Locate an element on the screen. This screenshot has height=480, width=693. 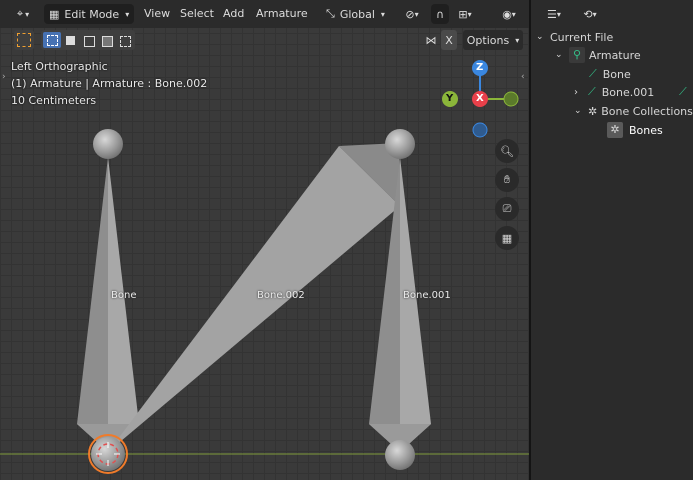
outliner-row-bone-collections: ⌄ ✲ Bone Collections is located at coordinates (633, 111).